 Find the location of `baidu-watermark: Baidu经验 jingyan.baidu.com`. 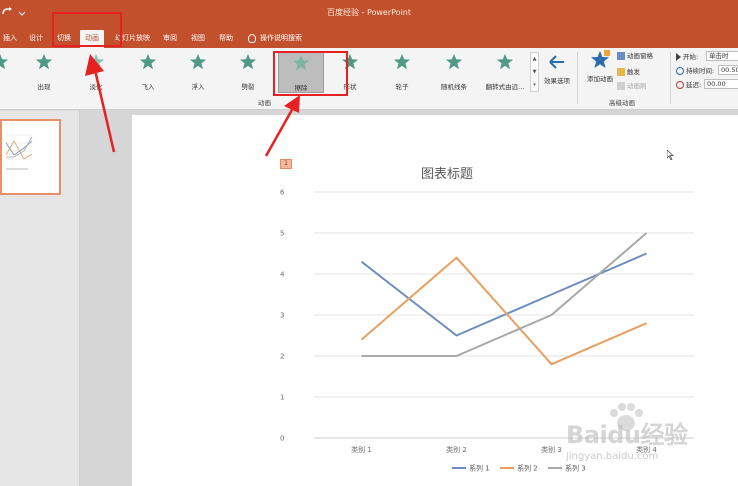

baidu-watermark: Baidu经验 jingyan.baidu.com is located at coordinates (645, 439).